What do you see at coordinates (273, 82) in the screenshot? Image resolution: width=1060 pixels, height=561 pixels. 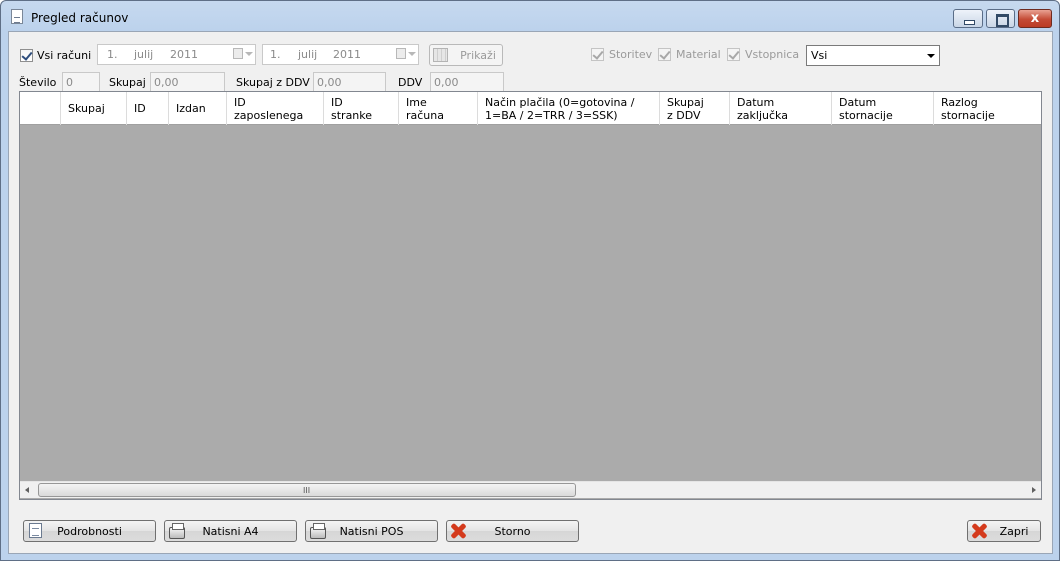 I see `total-vat-label: Skupaj z DDV` at bounding box center [273, 82].